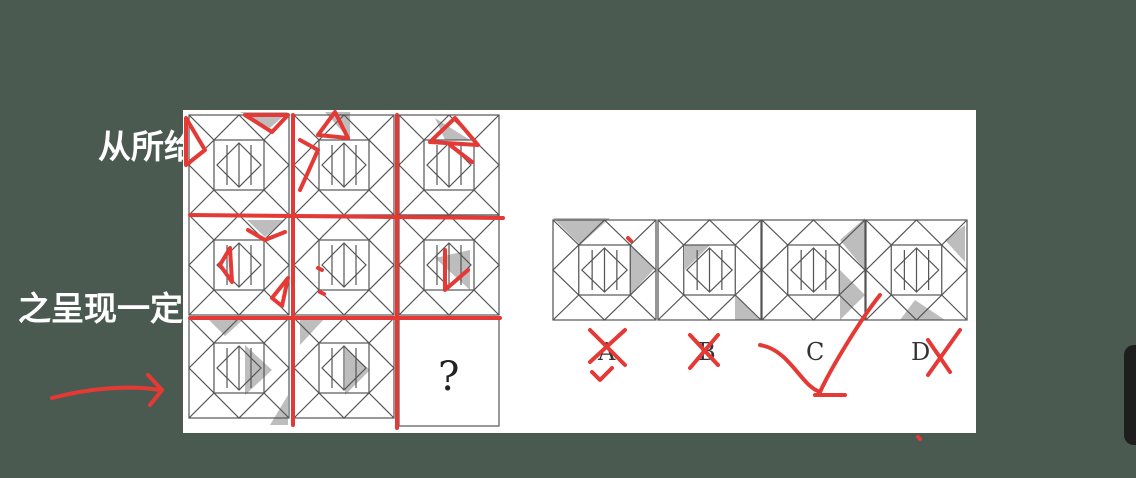 The width and height of the screenshot is (1136, 478). What do you see at coordinates (226, 327) in the screenshot?
I see `shade-r3c1-top` at bounding box center [226, 327].